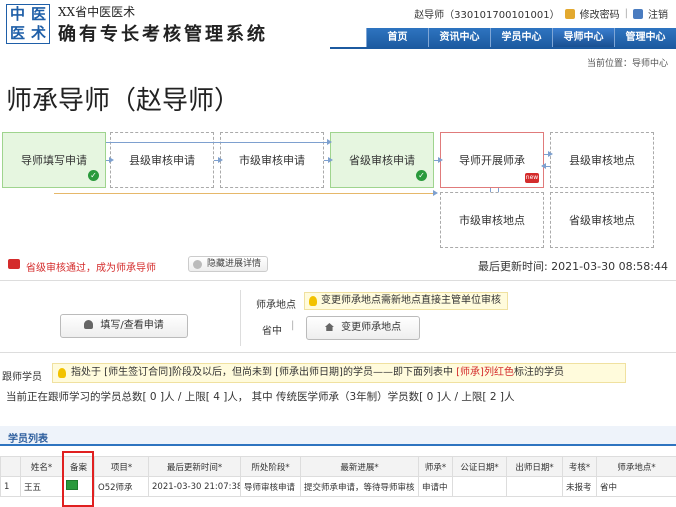 Image resolution: width=676 pixels, height=507 pixels. Describe the element at coordinates (359, 486) in the screenshot. I see `cell-progress: 提交师承申请，等待导师审核` at that location.